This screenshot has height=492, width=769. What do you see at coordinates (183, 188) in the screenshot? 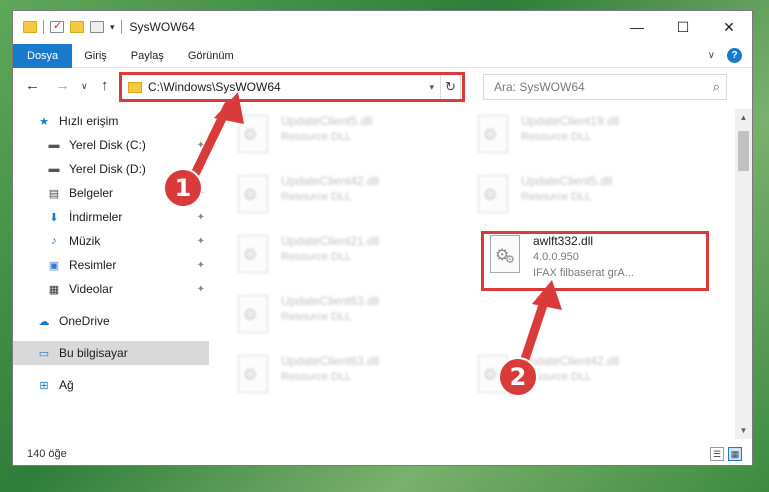
I see `callout-step-1: 1` at bounding box center [183, 188].